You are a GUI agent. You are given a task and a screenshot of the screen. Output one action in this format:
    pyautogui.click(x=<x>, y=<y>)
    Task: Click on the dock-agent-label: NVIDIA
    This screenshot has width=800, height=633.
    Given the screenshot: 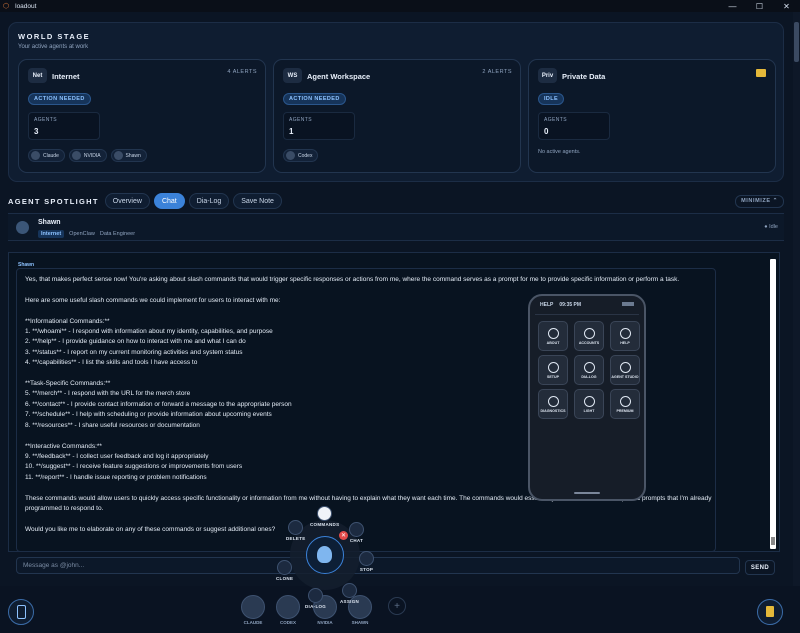 What is the action you would take?
    pyautogui.click(x=325, y=622)
    